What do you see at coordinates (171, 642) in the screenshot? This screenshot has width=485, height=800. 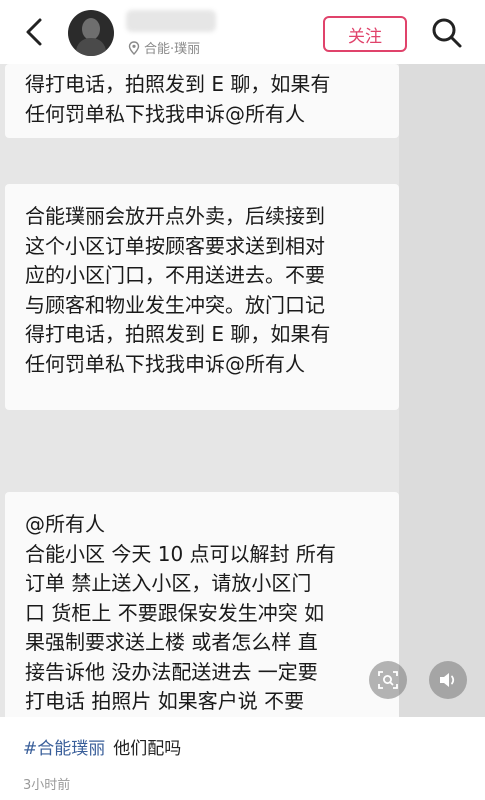 I see `message-line: 果强制要求送上楼 或者怎么样 直` at bounding box center [171, 642].